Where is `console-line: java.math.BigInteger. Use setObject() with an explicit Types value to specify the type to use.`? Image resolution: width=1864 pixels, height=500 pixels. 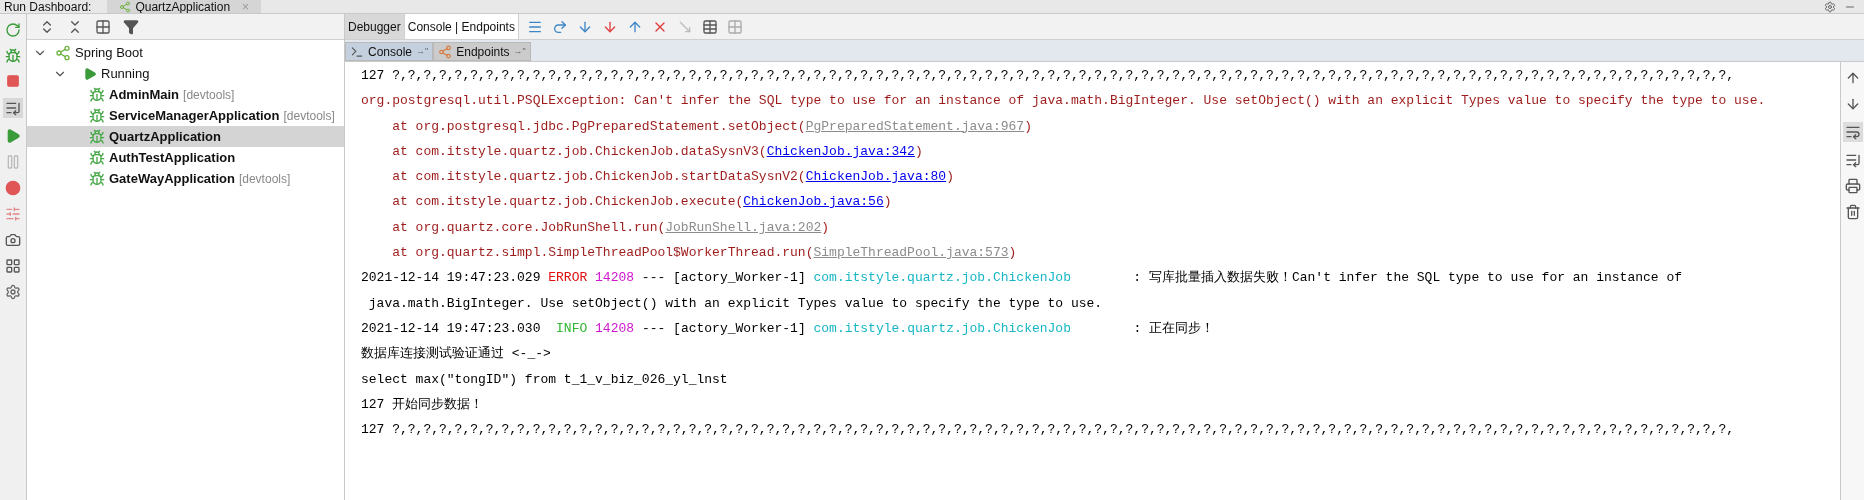 console-line: java.math.BigInteger. Use setObject() with an explicit Types value to specify the type to use. is located at coordinates (735, 303).